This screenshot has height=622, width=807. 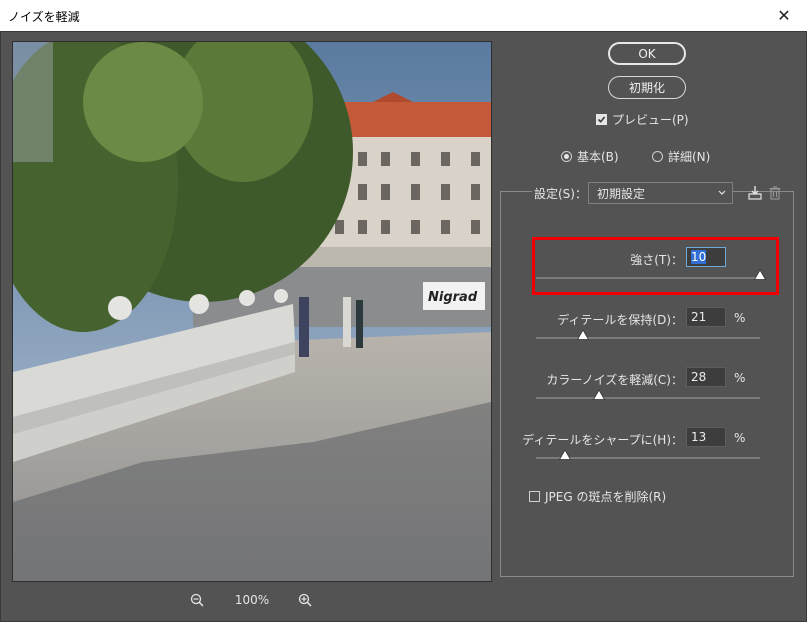 What do you see at coordinates (784, 15) in the screenshot?
I see `close-icon: ✕` at bounding box center [784, 15].